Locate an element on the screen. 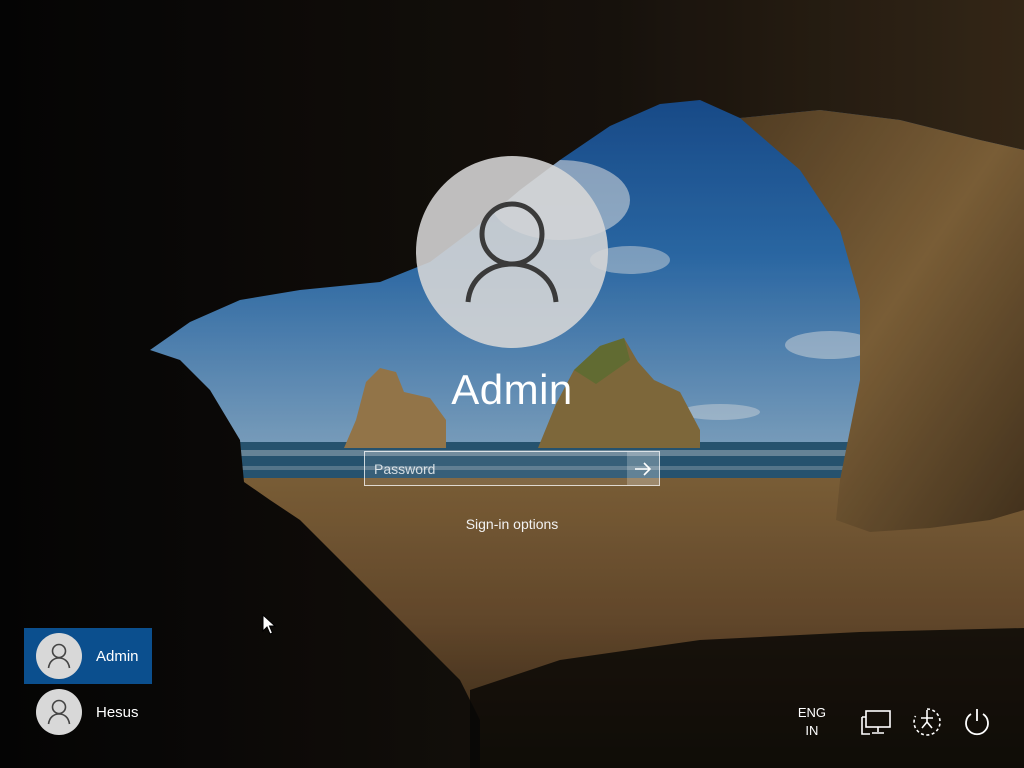  submit-button is located at coordinates (643, 468).